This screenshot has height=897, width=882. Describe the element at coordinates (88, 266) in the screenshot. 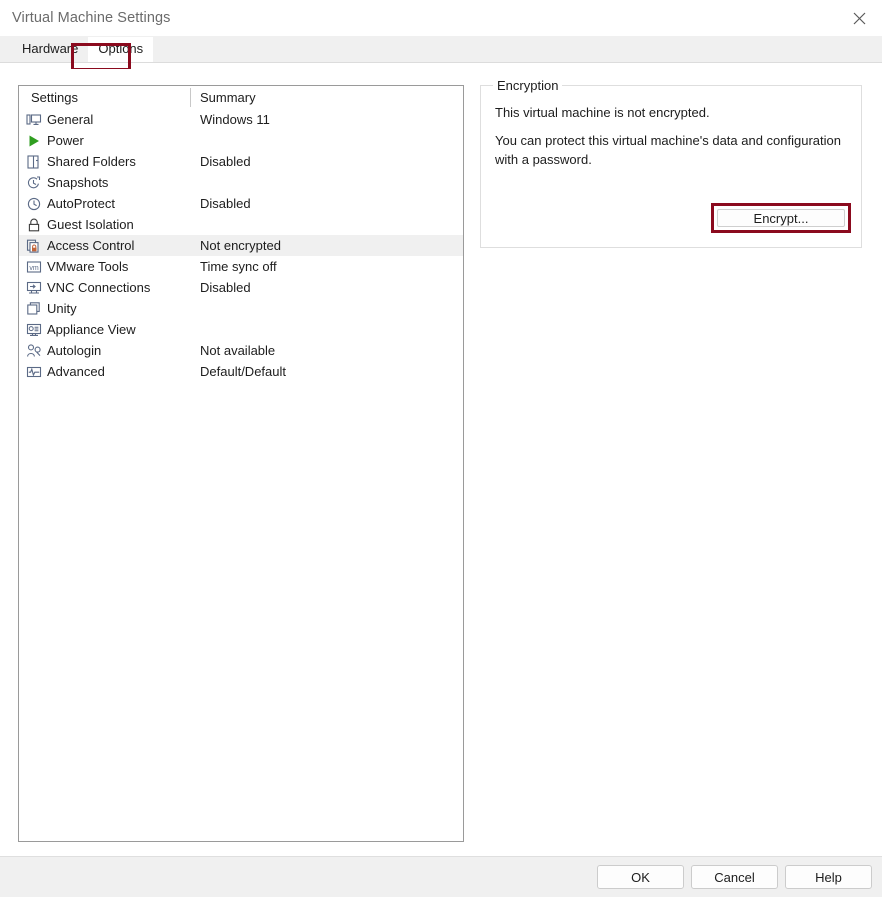

I see `list-item-label: VMware Tools` at that location.